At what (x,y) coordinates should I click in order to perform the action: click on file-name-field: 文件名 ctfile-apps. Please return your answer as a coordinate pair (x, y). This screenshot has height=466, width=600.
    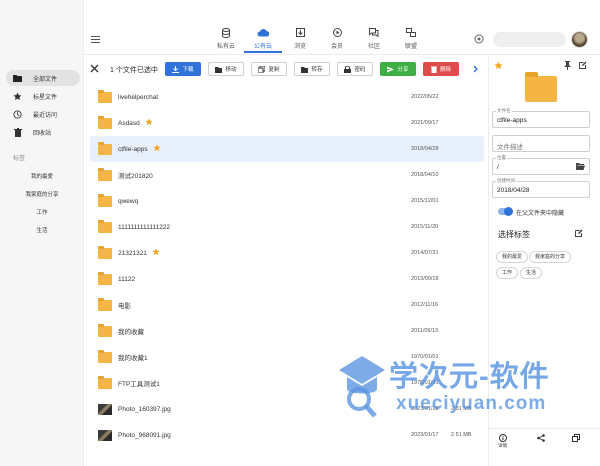
    Looking at the image, I should click on (541, 118).